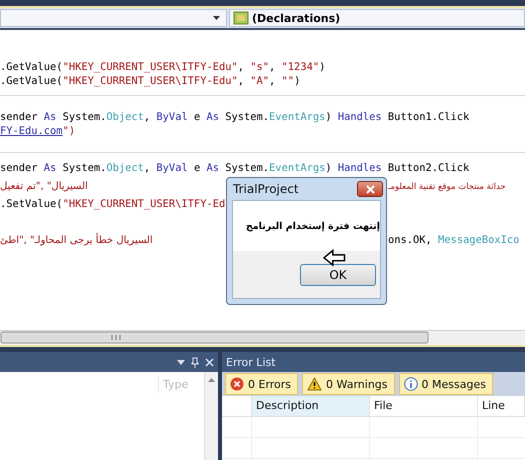 The image size is (525, 460). What do you see at coordinates (44, 186) in the screenshot?
I see `code-text: السيريال" ,"تم تفعيل` at bounding box center [44, 186].